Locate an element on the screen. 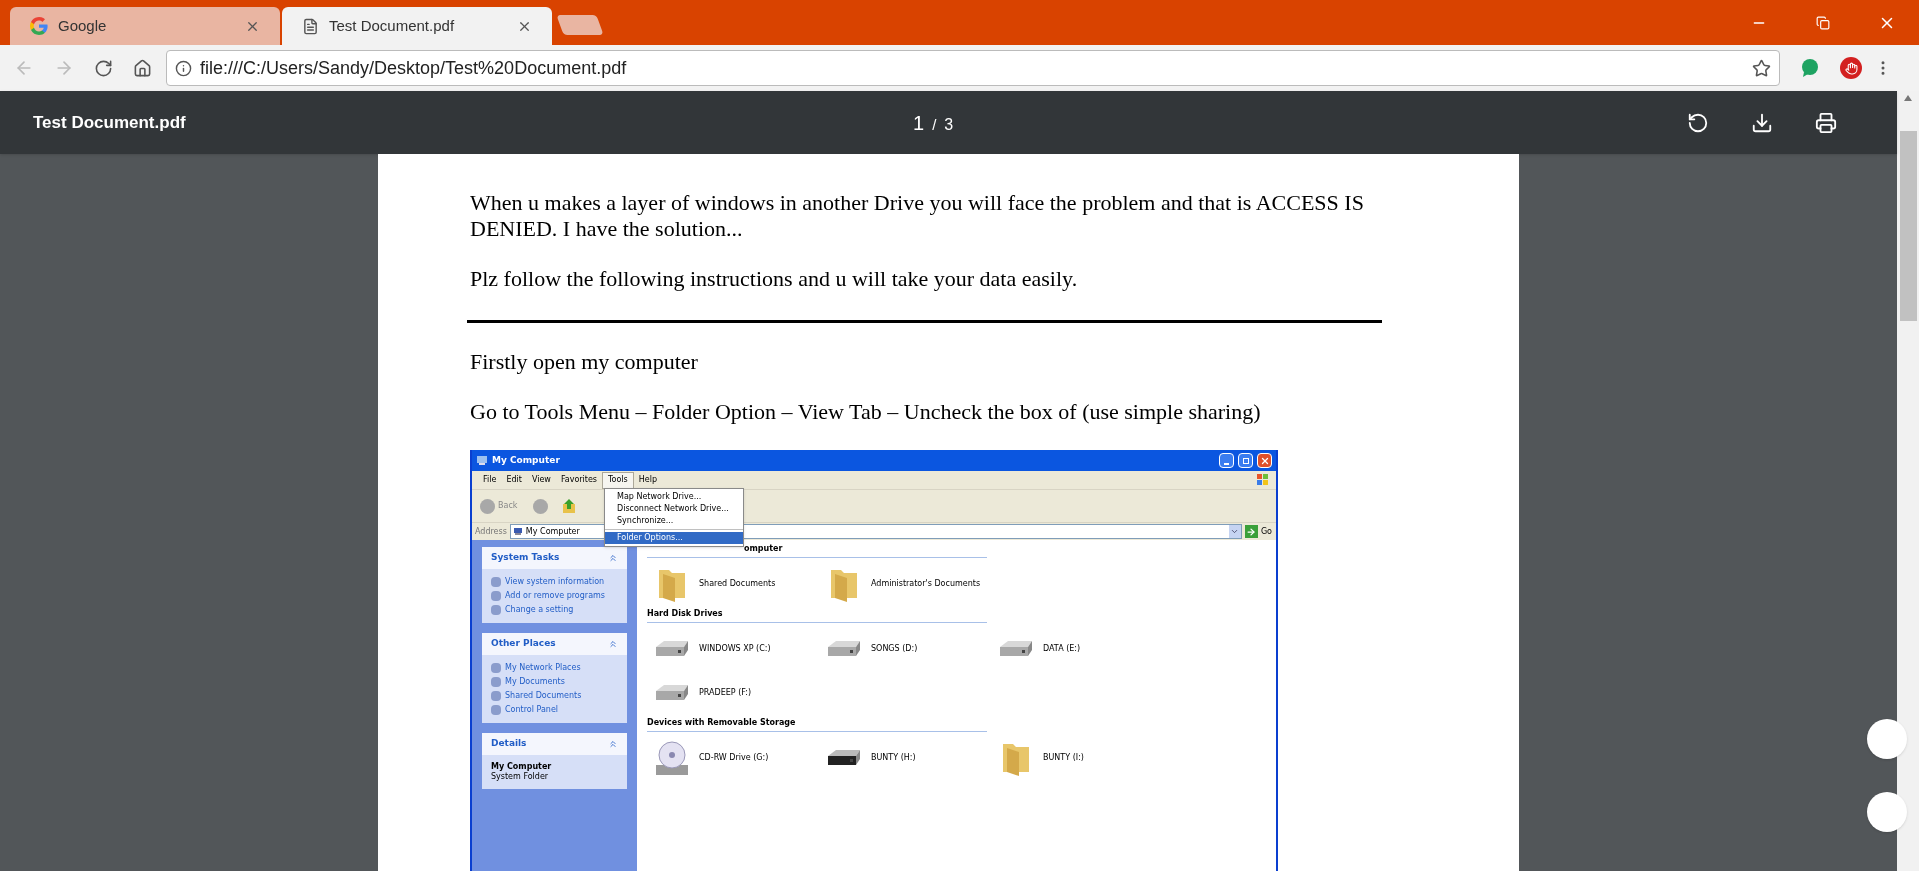  address-label: Address is located at coordinates (491, 531).